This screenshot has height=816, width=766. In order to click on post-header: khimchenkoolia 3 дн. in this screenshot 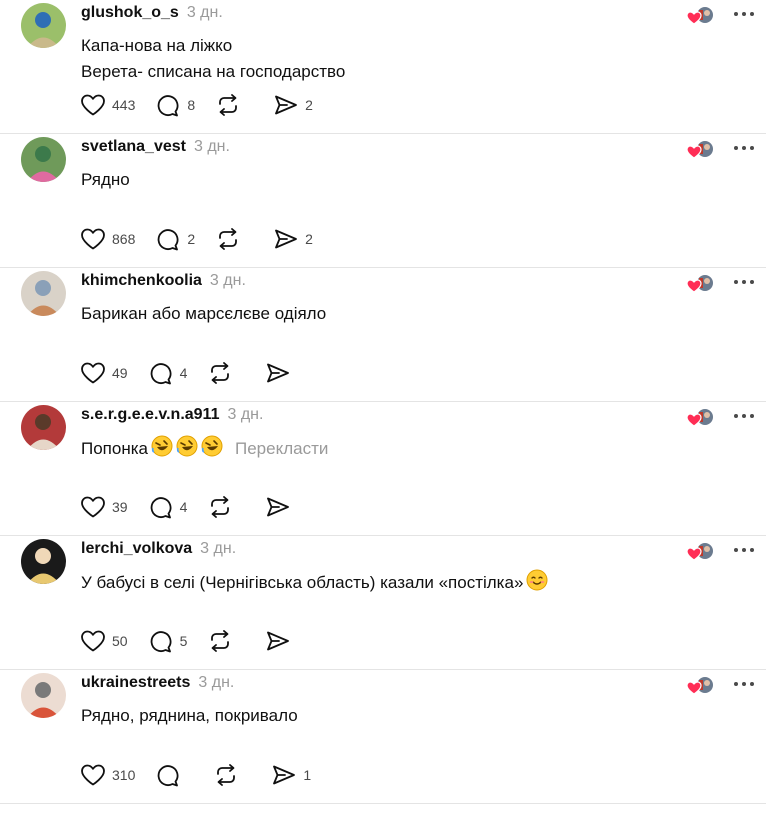, I will do `click(163, 281)`.